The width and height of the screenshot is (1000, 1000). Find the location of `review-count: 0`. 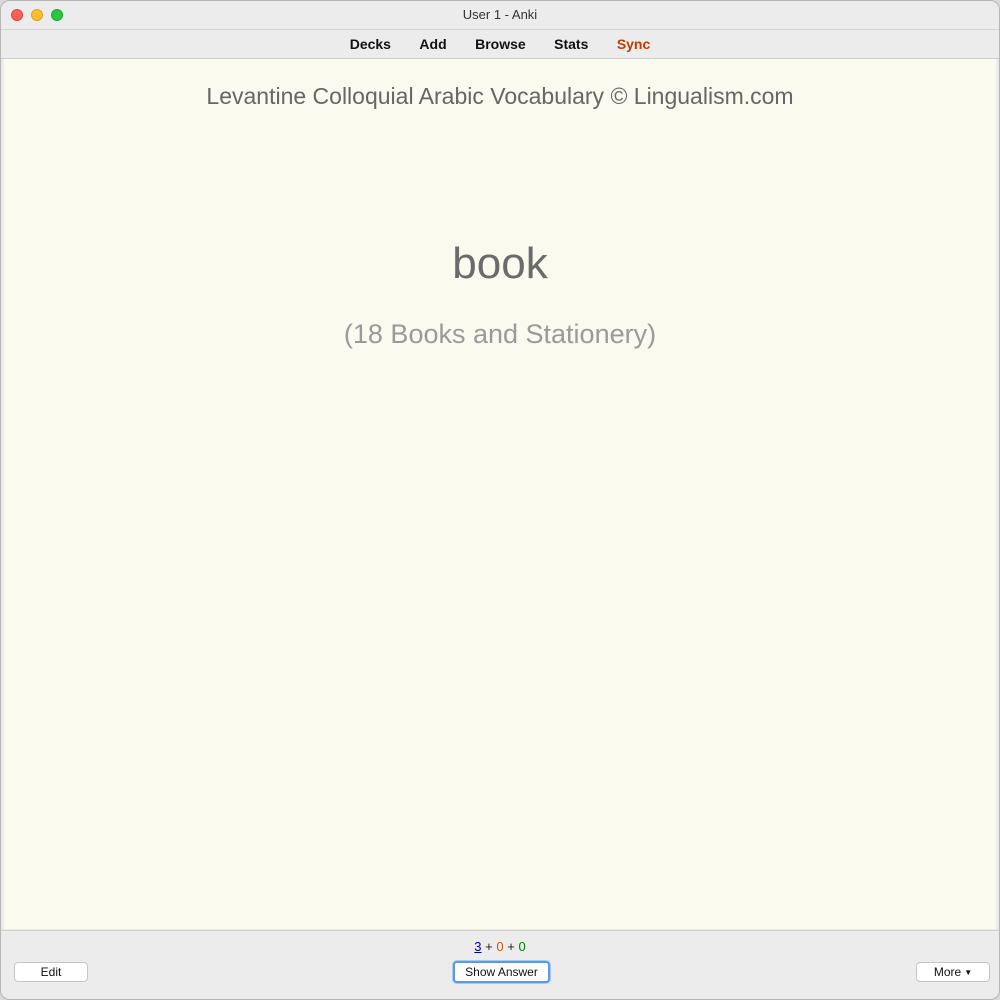

review-count: 0 is located at coordinates (522, 946).